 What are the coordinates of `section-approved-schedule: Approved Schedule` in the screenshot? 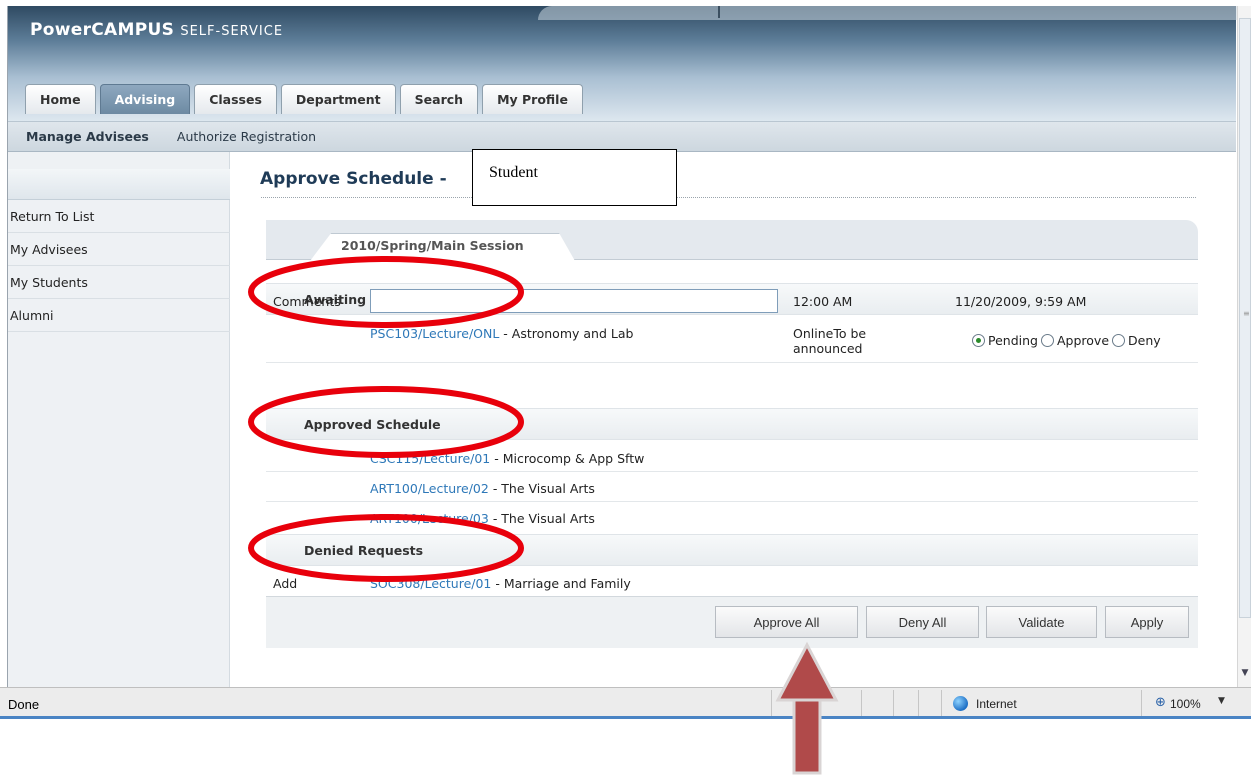 It's located at (732, 424).